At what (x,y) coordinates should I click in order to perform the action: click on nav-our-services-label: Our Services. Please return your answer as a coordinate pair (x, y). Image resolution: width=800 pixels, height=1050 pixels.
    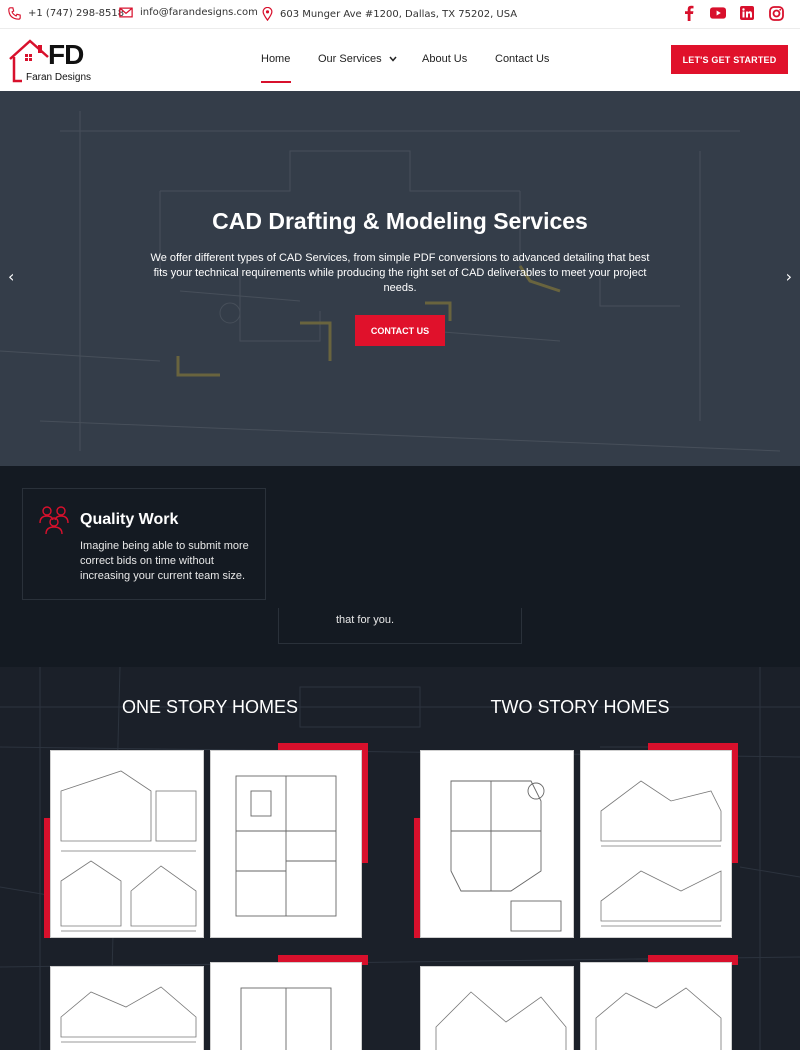
    Looking at the image, I should click on (350, 59).